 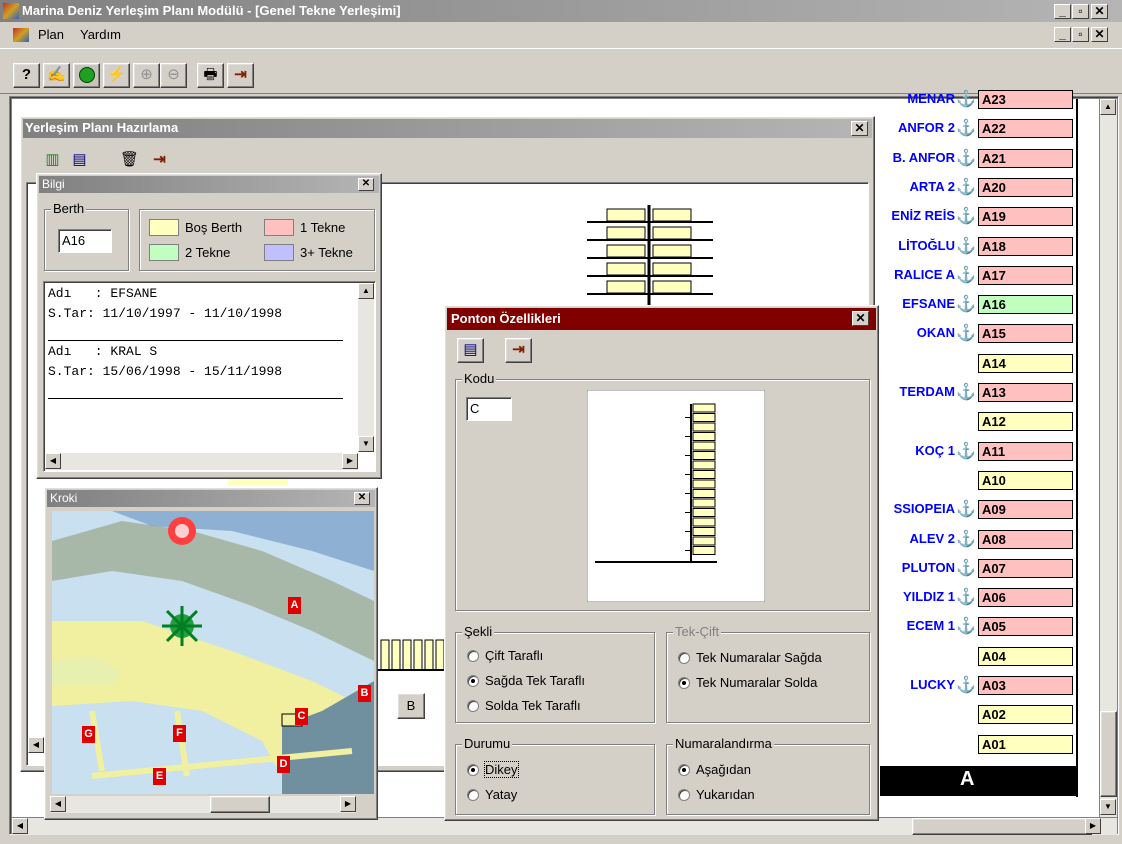 What do you see at coordinates (129, 161) in the screenshot?
I see `delete-icon: 🗑` at bounding box center [129, 161].